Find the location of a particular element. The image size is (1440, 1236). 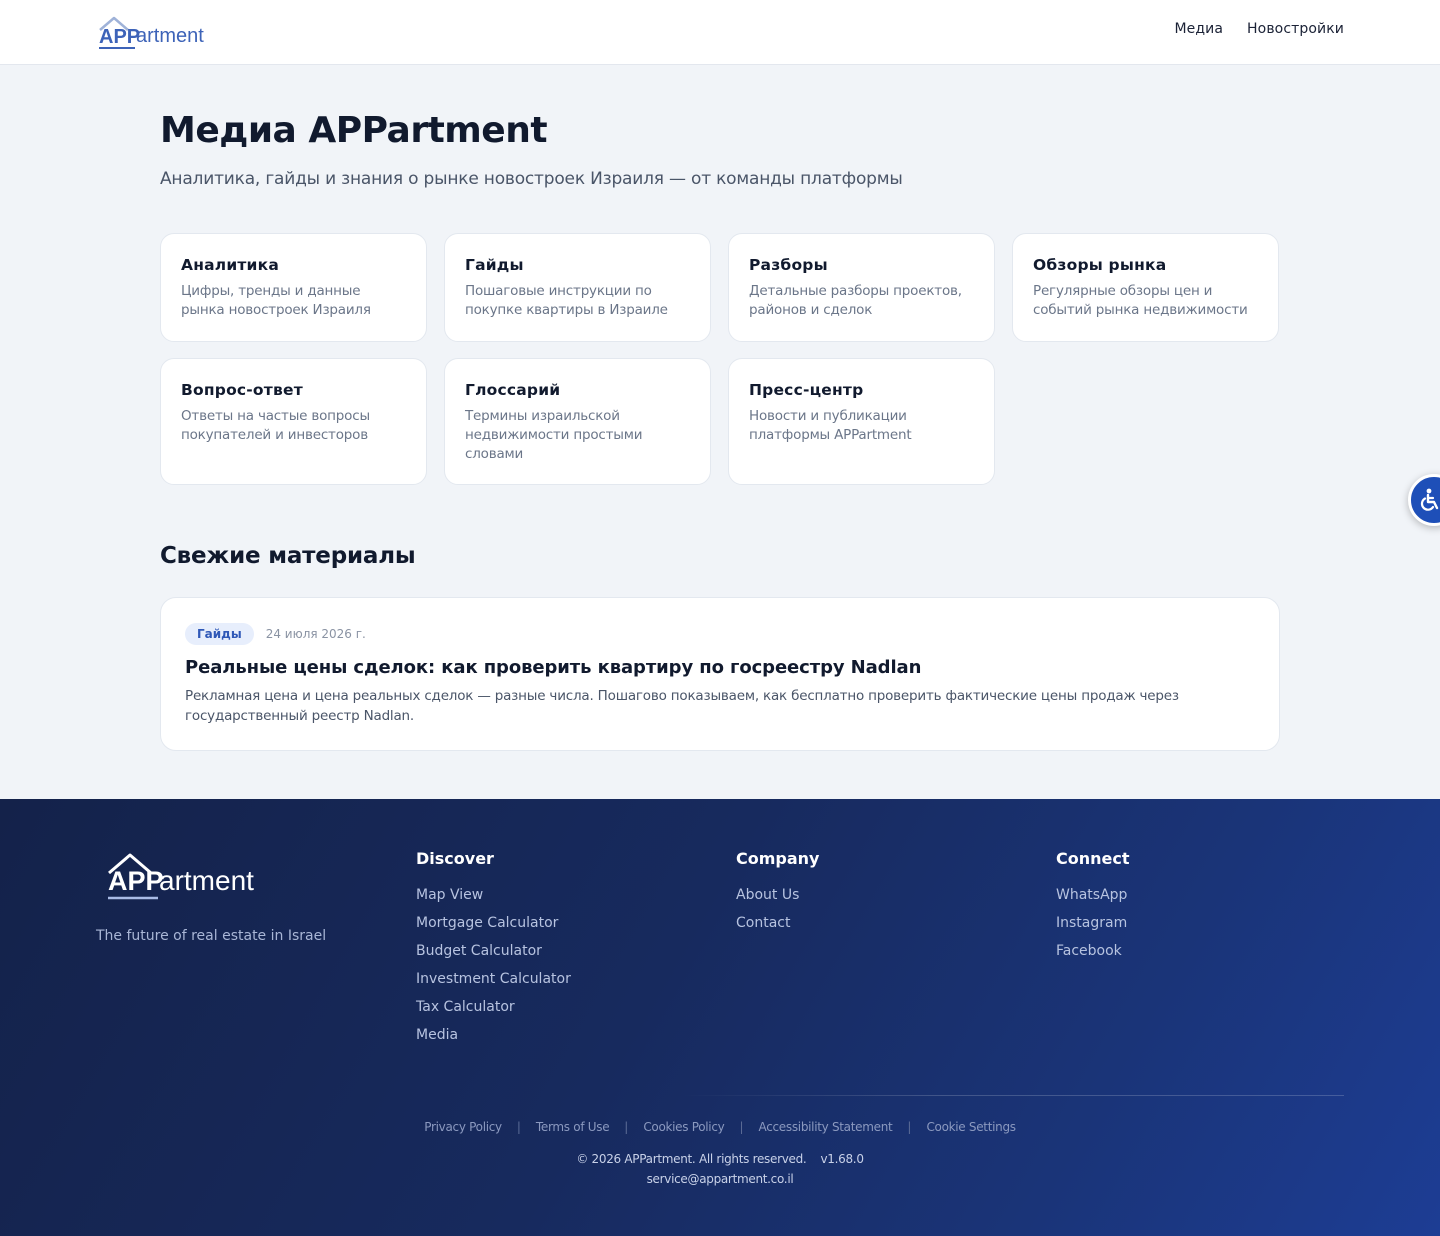

legal-privacy-policy: Privacy Policy is located at coordinates (463, 1127).